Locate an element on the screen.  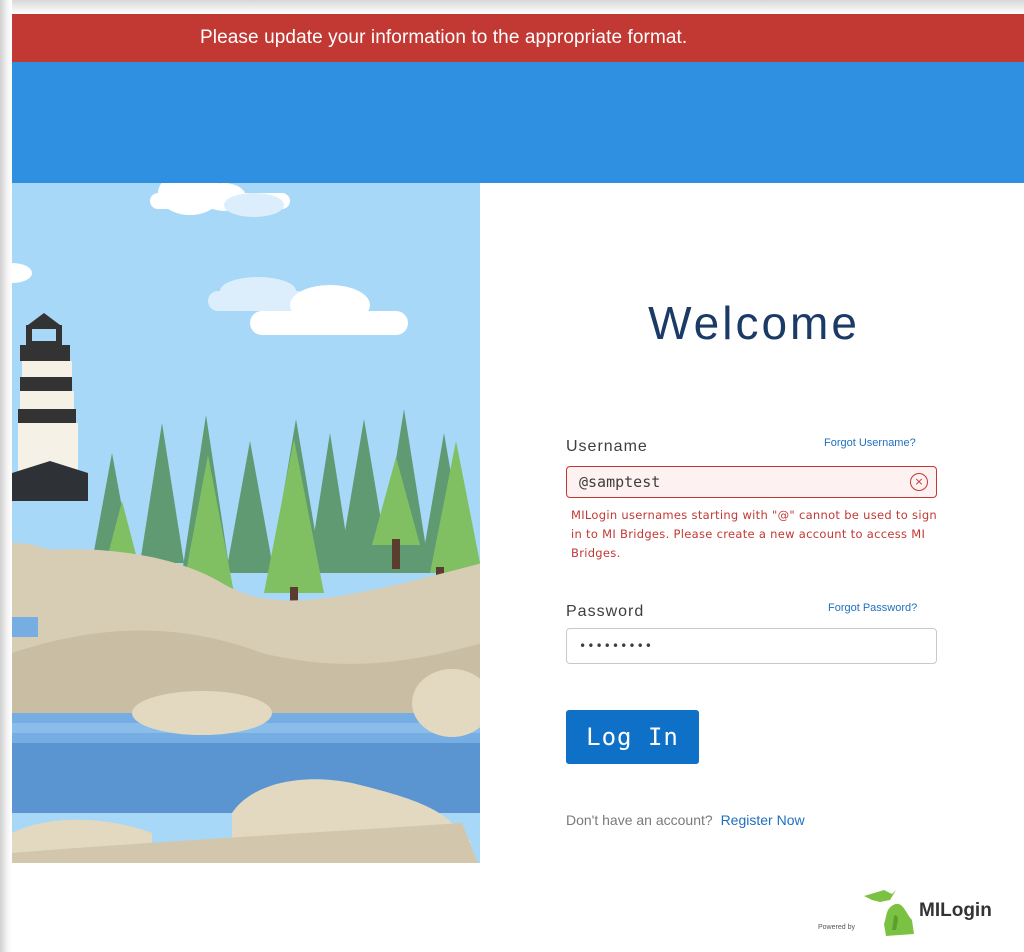
log-in-button: Log In is located at coordinates (632, 737).